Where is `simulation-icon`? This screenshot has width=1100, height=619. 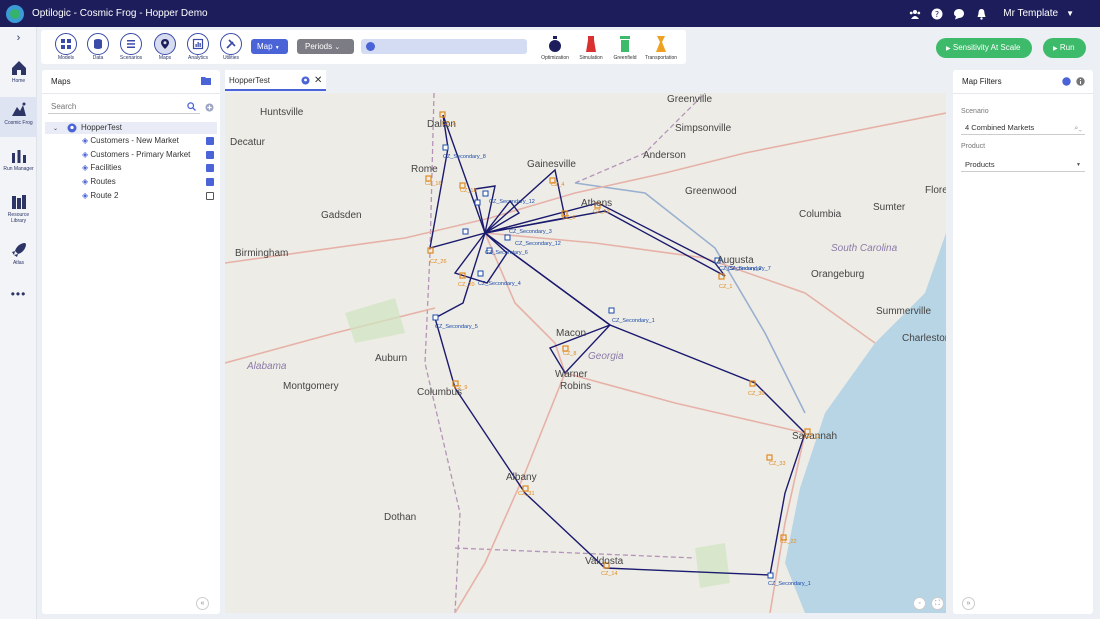
simulation-icon is located at coordinates (591, 44).